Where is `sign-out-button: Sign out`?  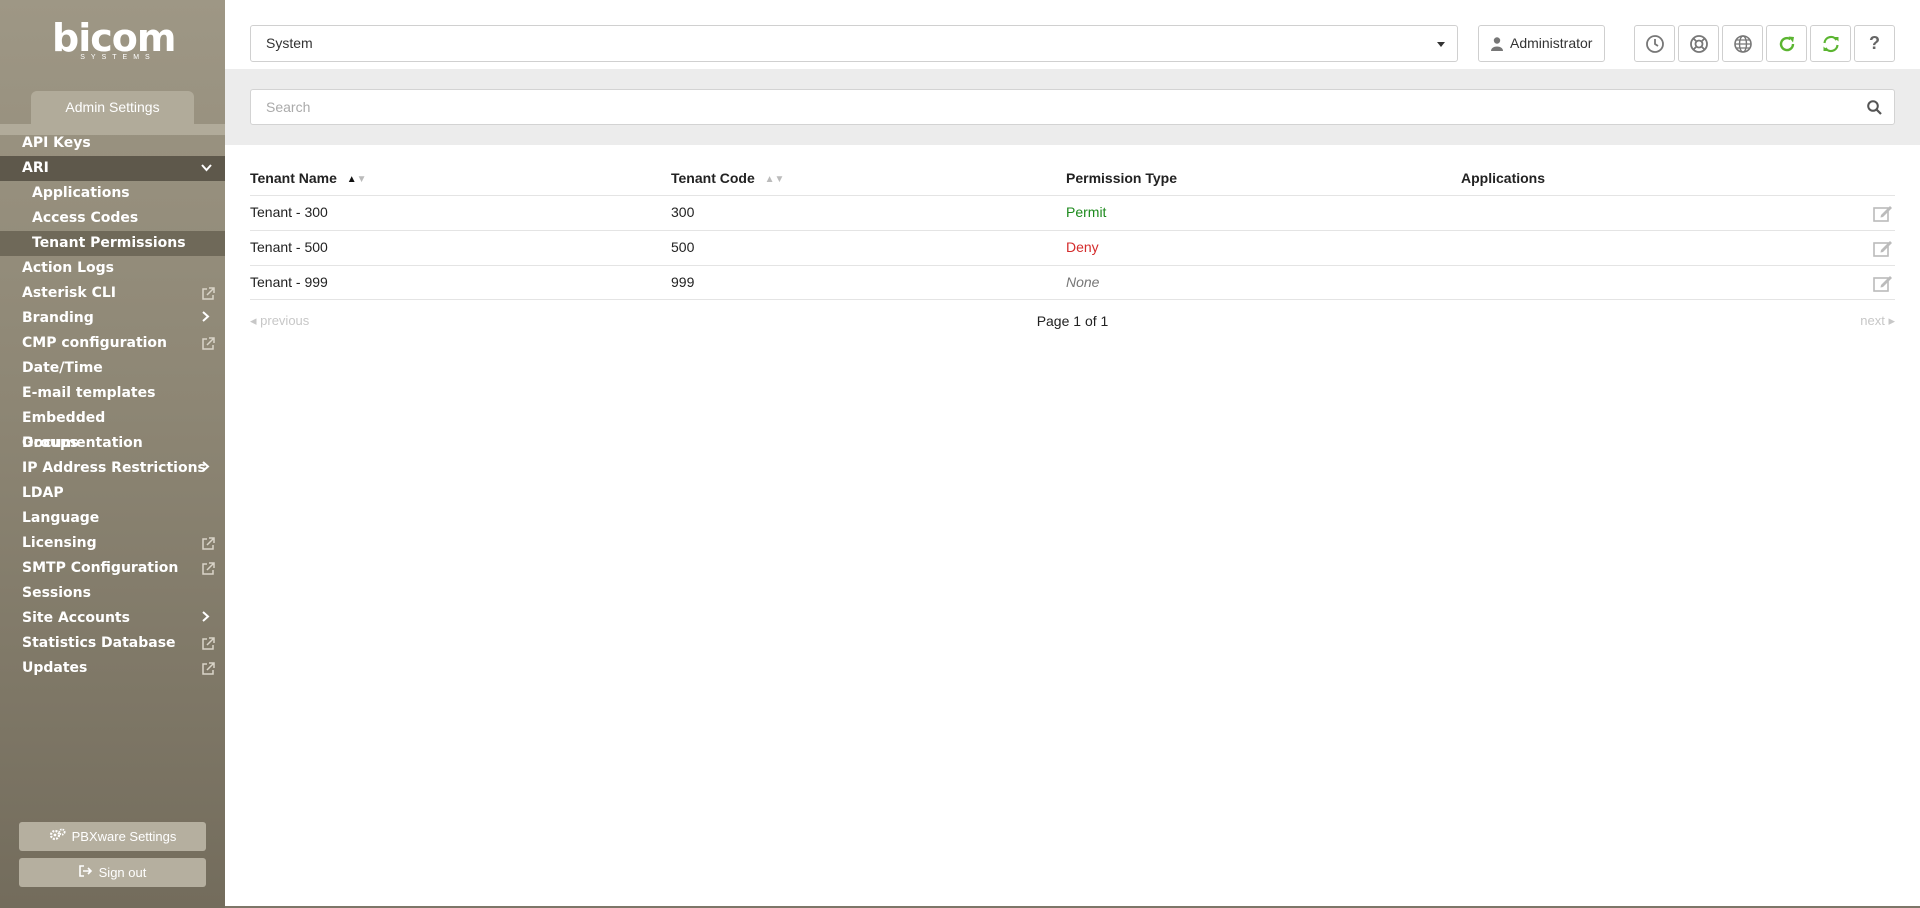 sign-out-button: Sign out is located at coordinates (112, 872).